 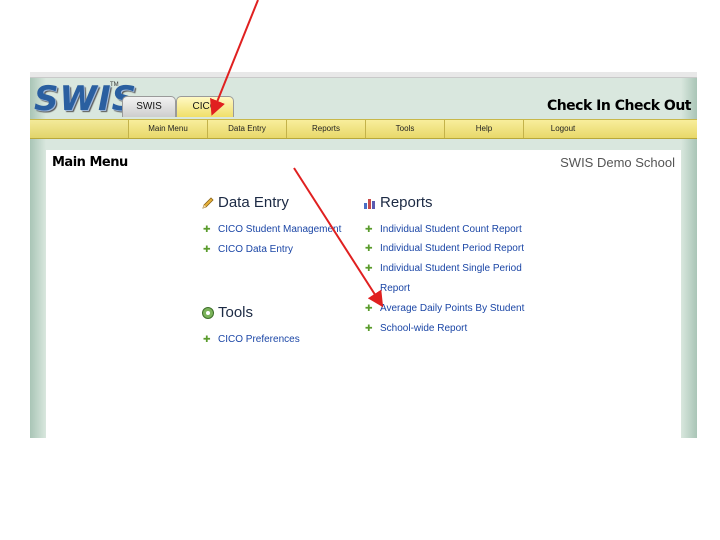 I want to click on arrow-to-cico-tab, so click(x=234, y=58).